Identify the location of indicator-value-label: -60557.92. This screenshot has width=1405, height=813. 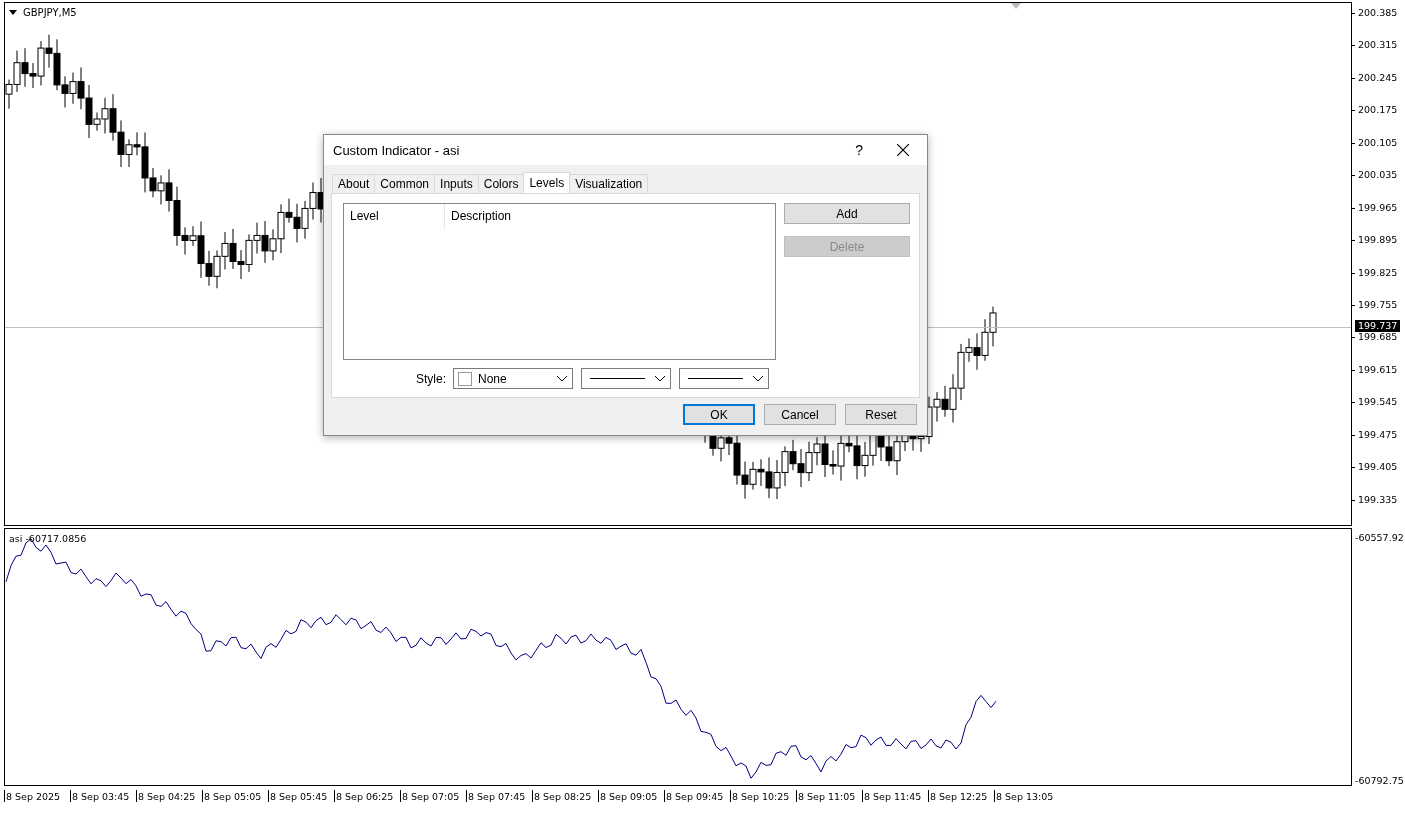
(1380, 537).